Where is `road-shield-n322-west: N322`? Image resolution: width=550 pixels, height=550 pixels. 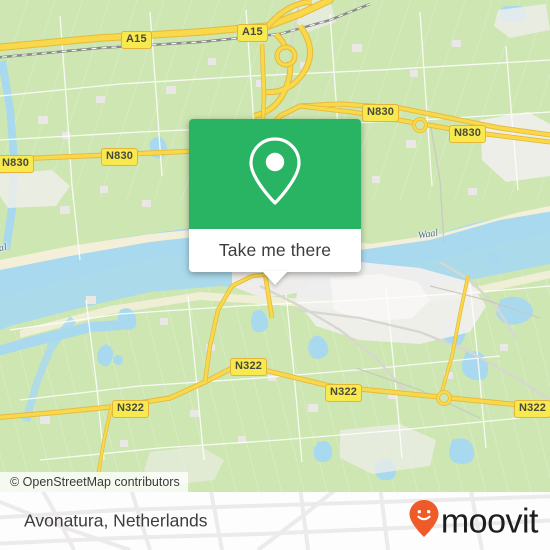
road-shield-n322-west: N322 is located at coordinates (131, 409).